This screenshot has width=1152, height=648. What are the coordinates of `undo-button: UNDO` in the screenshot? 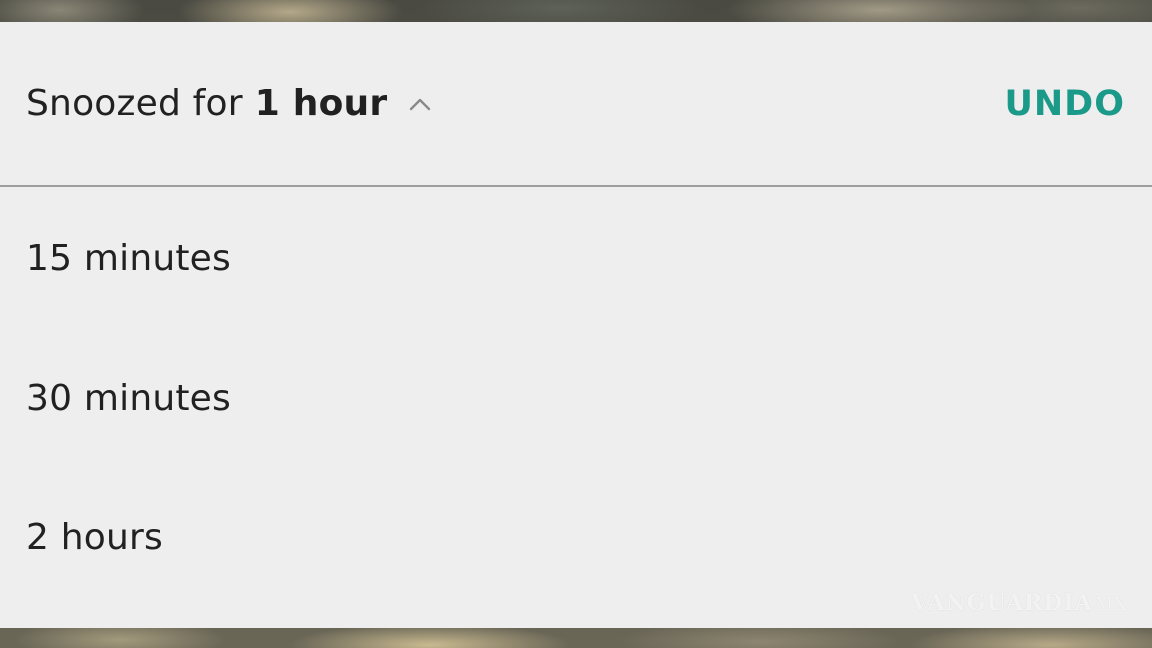 It's located at (1064, 104).